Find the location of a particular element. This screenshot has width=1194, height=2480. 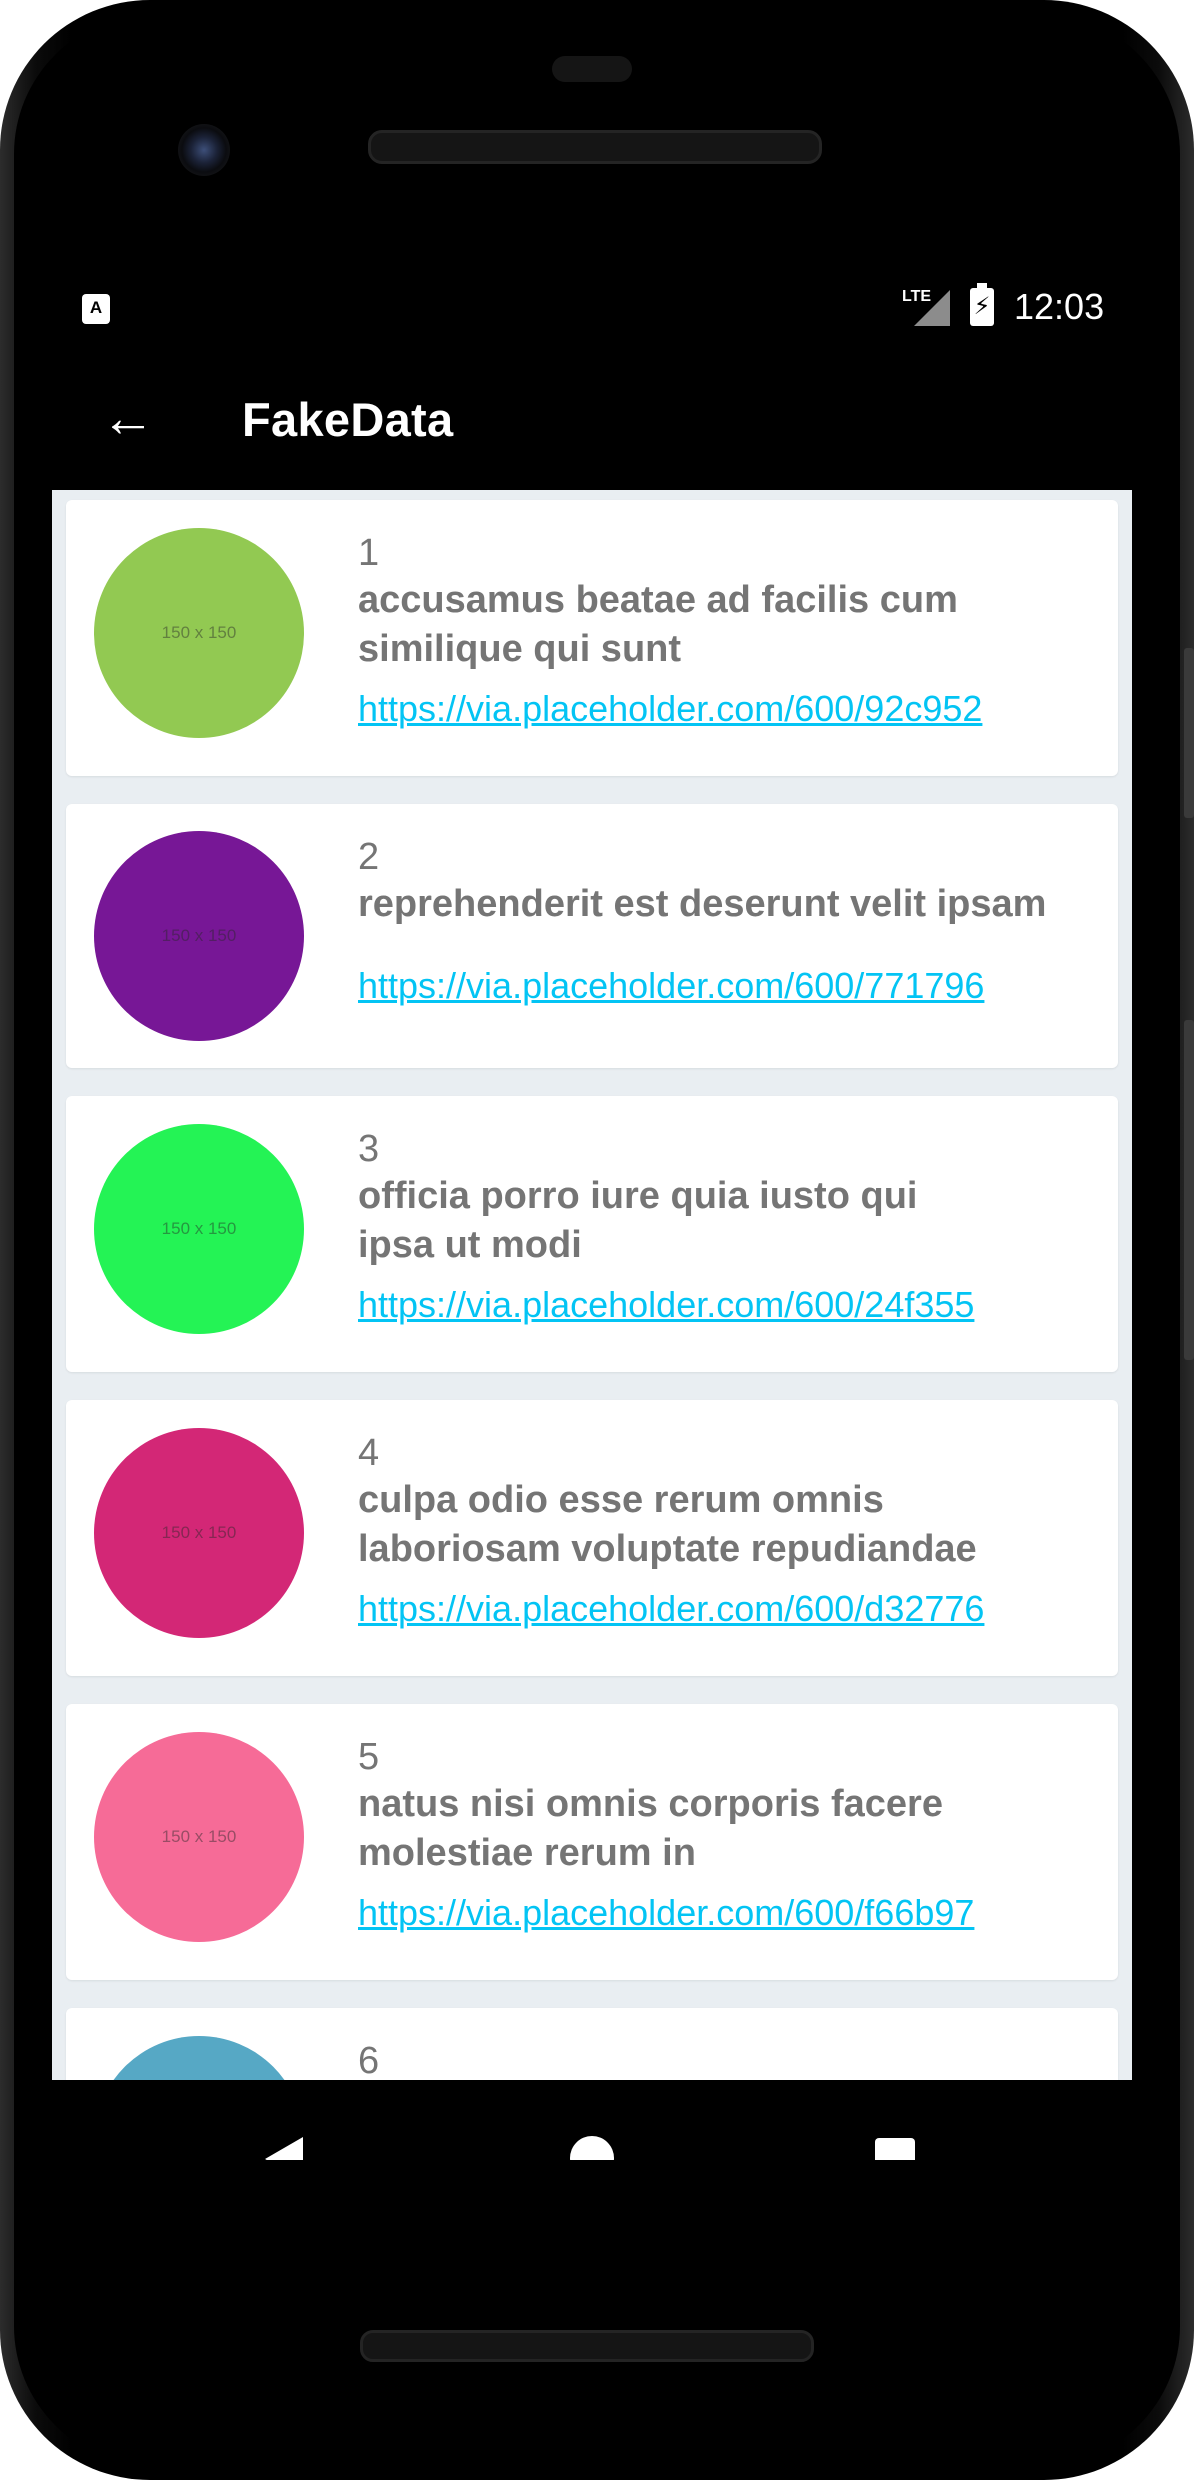

item-id: 6 is located at coordinates (369, 2060).